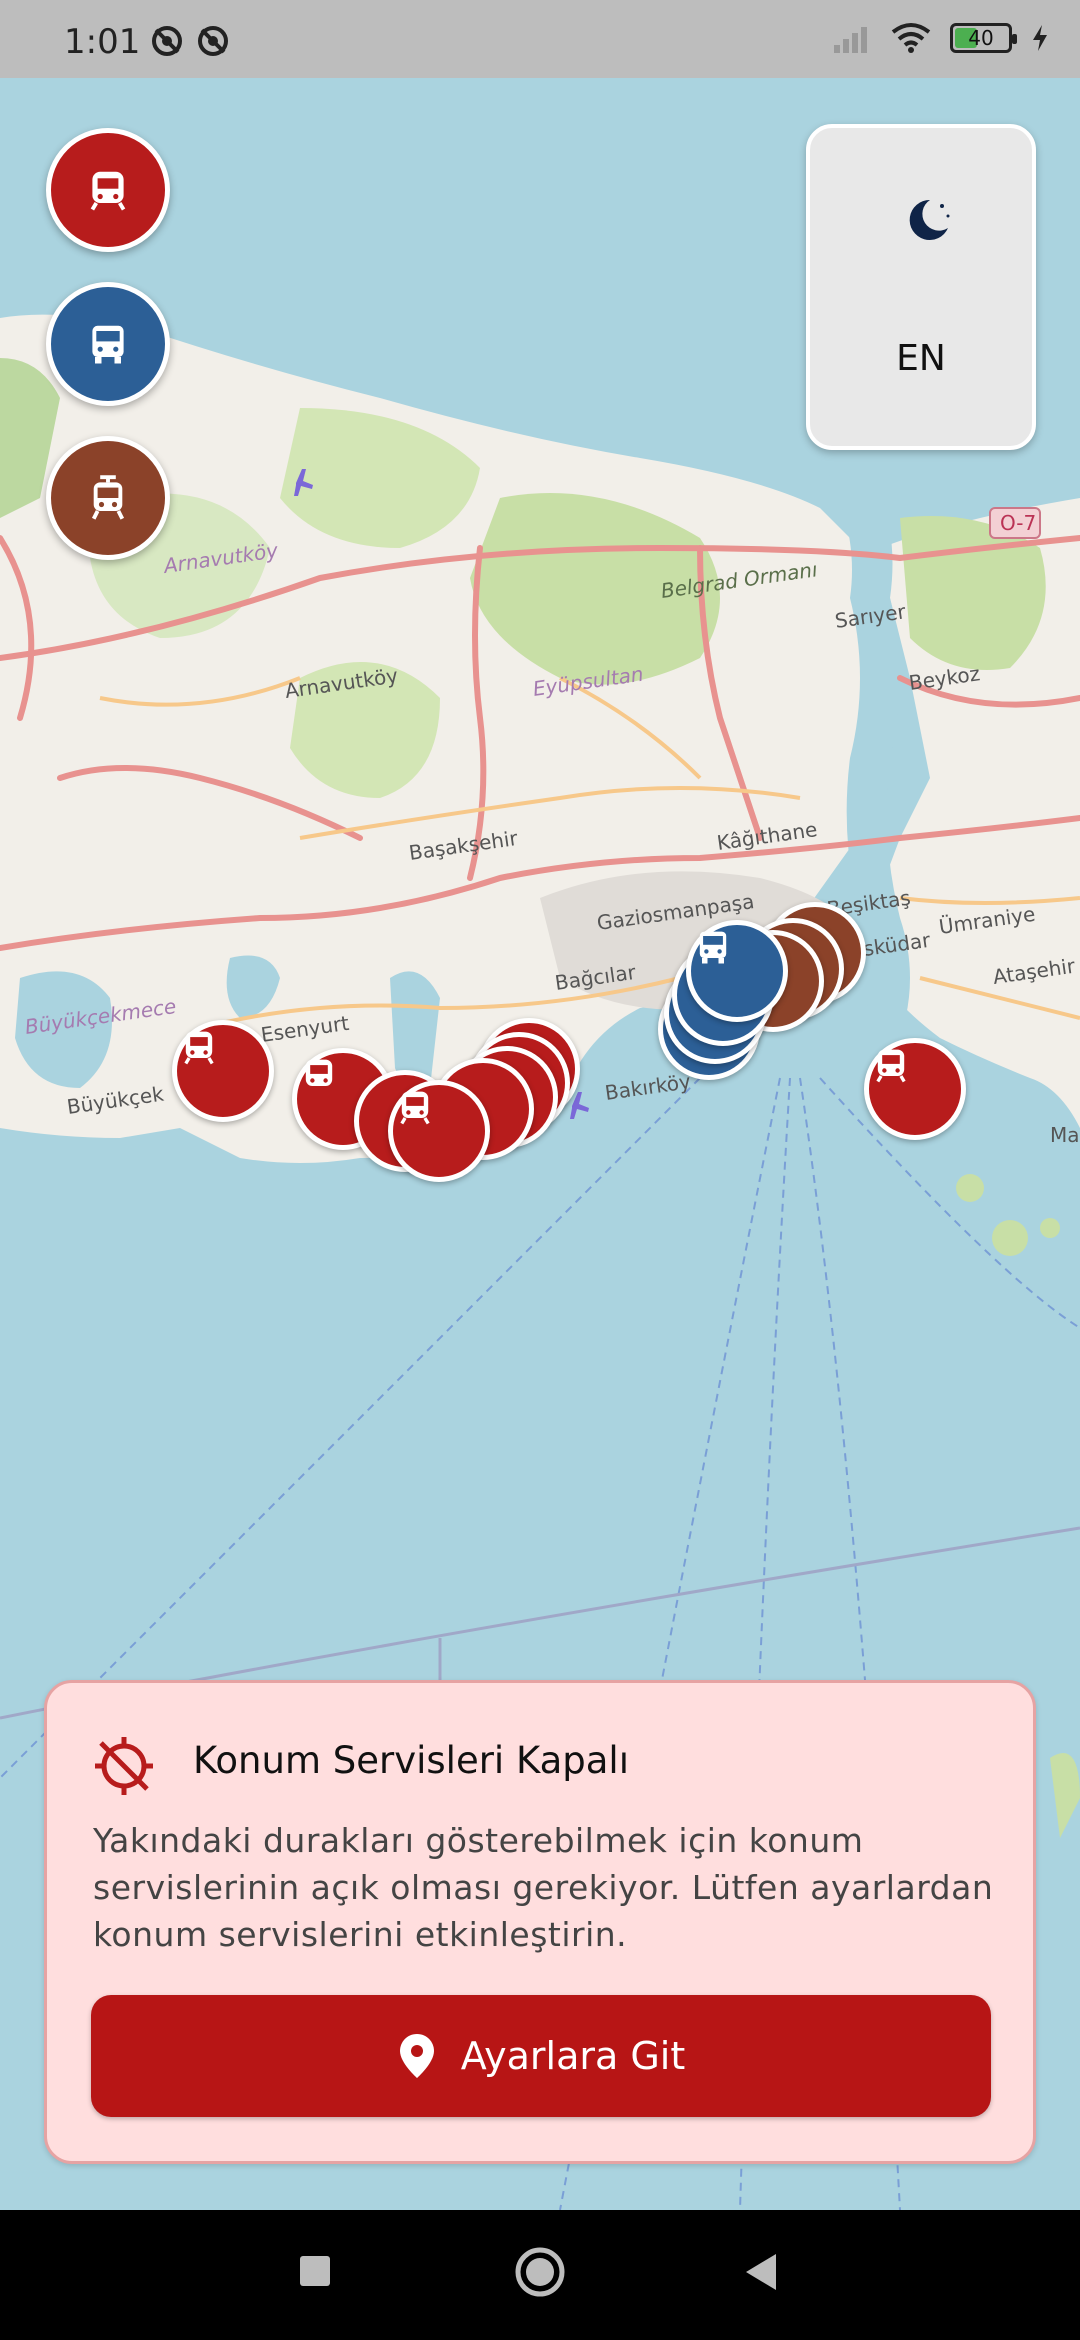 The image size is (1080, 2340). Describe the element at coordinates (190, 41) in the screenshot. I see `status-notification-icons` at that location.